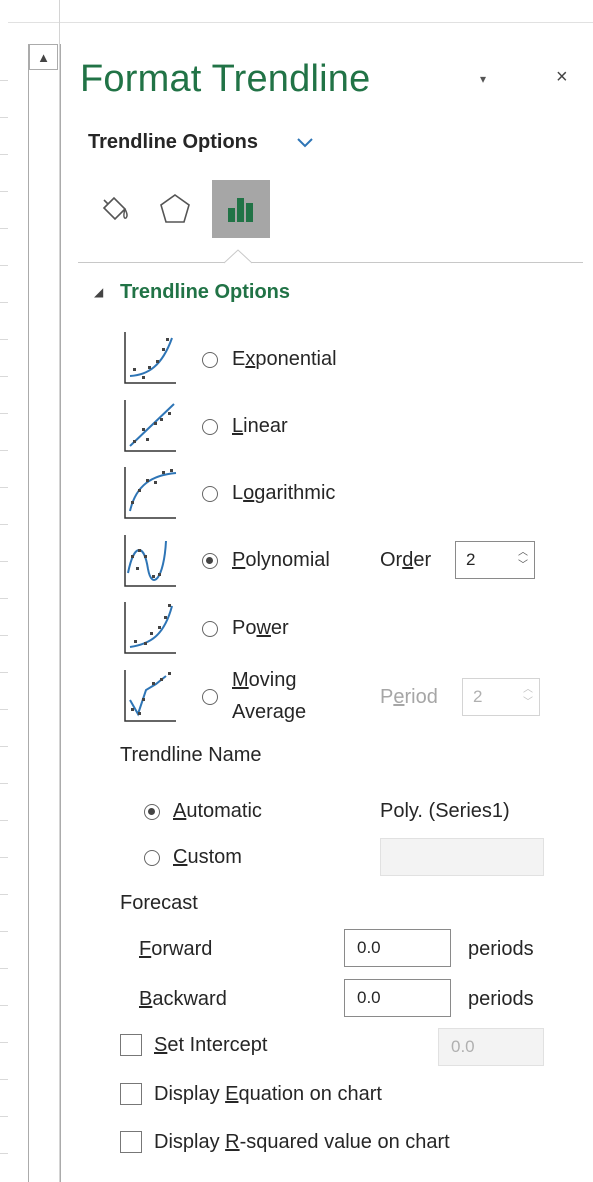  I want to click on backward-unit: periods, so click(501, 999).